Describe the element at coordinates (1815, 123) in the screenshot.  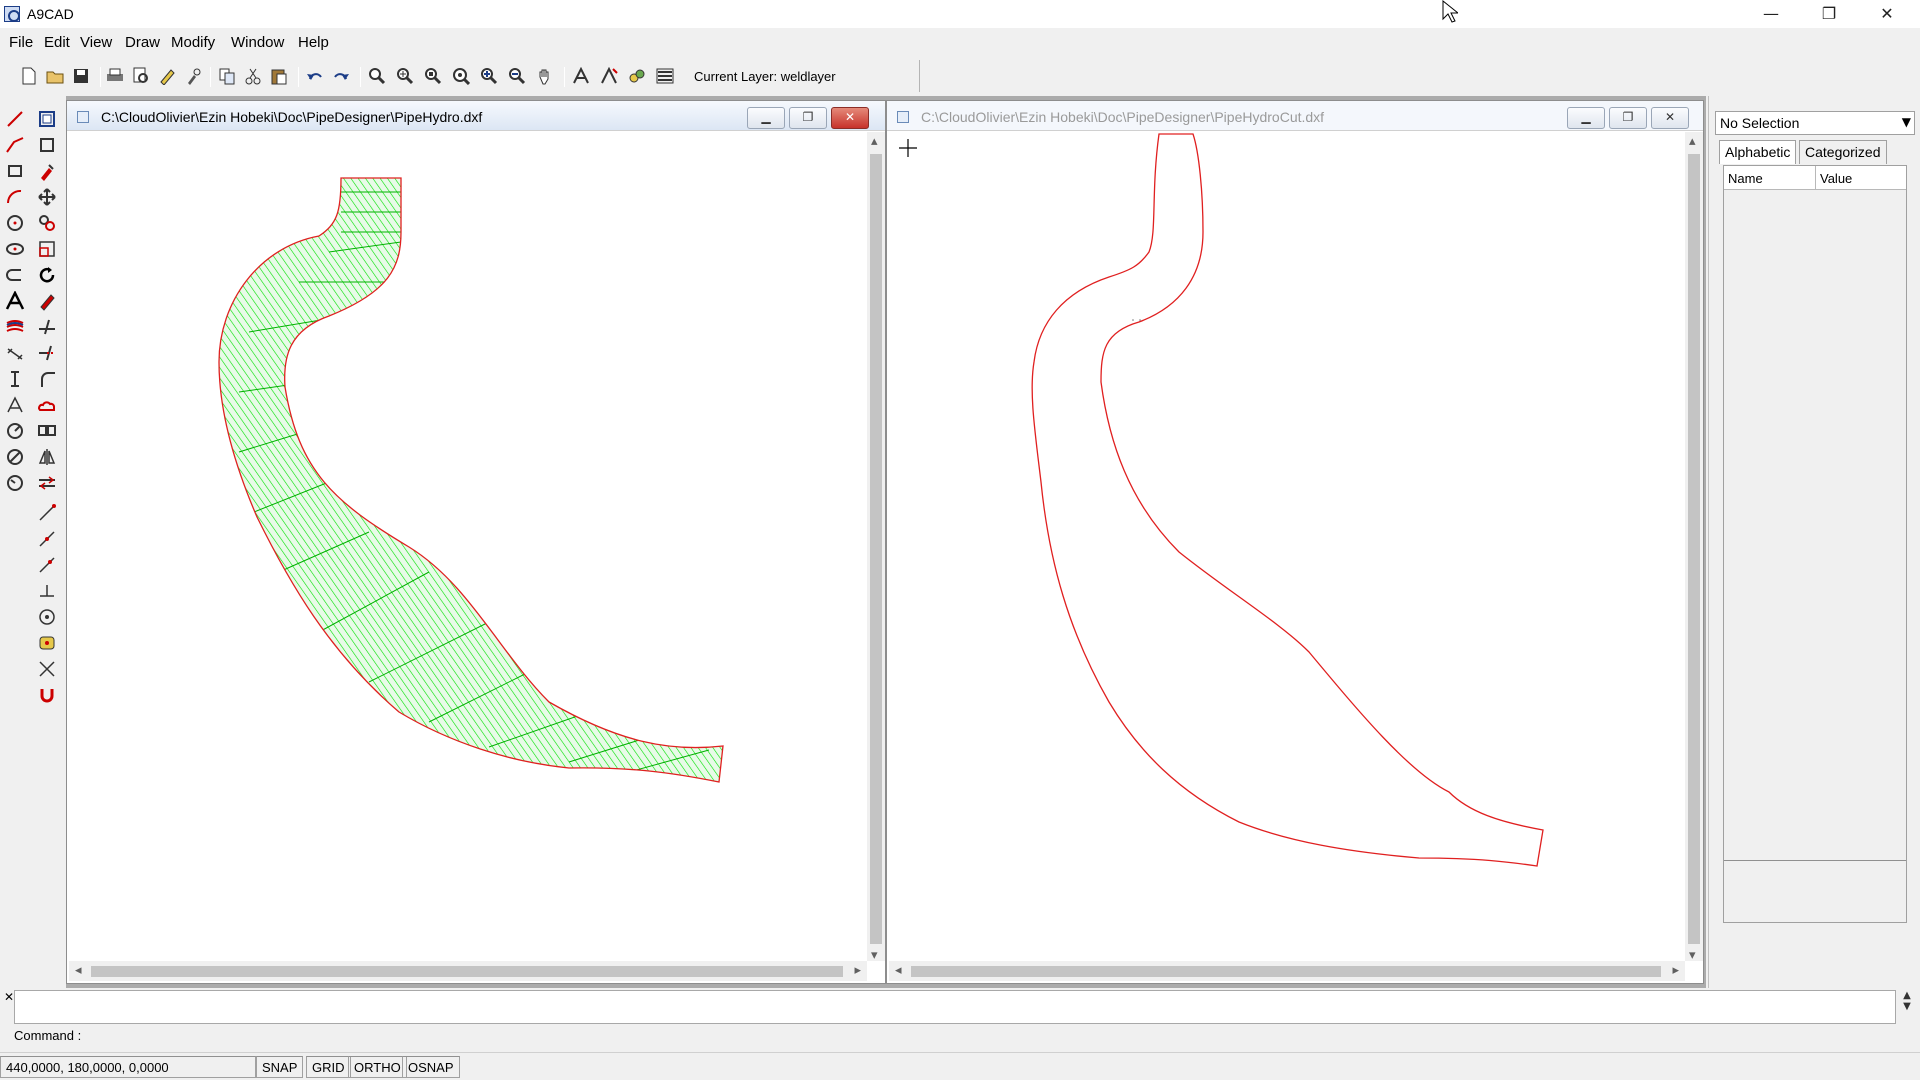
I see `selection-dropdown: No Selection ▼` at that location.